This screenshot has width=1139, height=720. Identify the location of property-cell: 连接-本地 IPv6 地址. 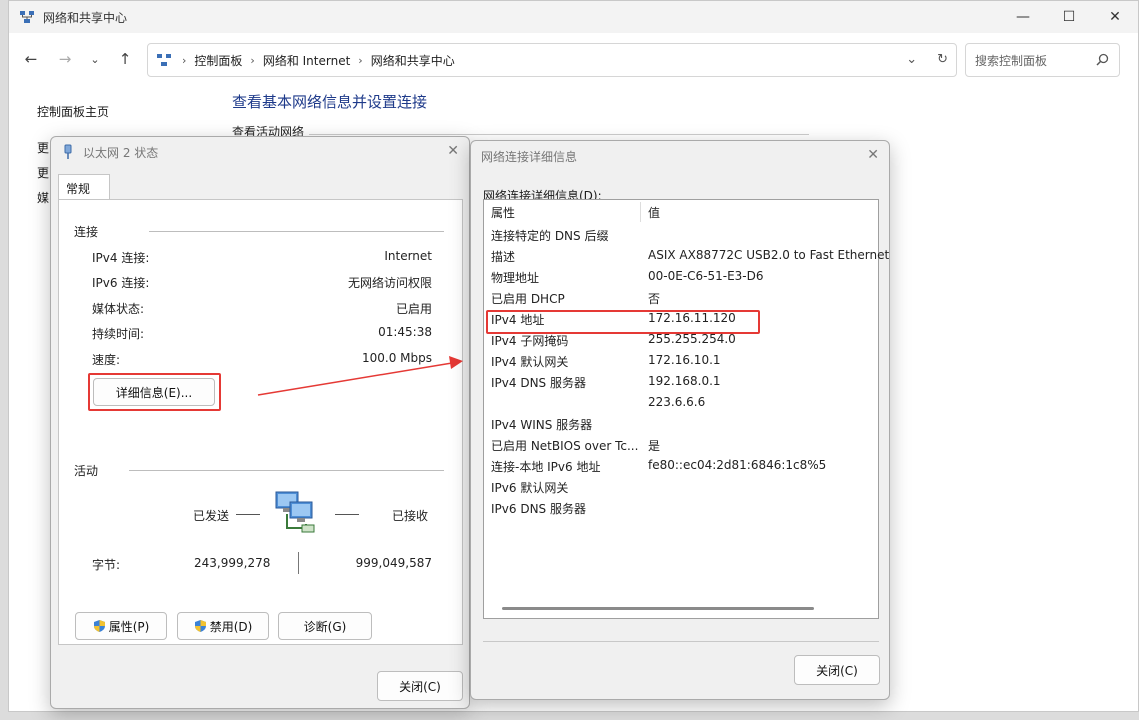
(546, 467).